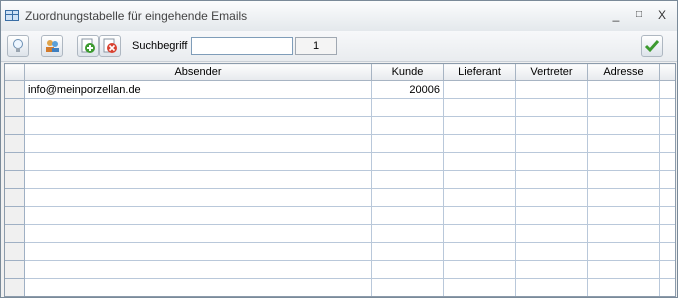 The width and height of the screenshot is (678, 298). What do you see at coordinates (652, 46) in the screenshot?
I see `confirm-button` at bounding box center [652, 46].